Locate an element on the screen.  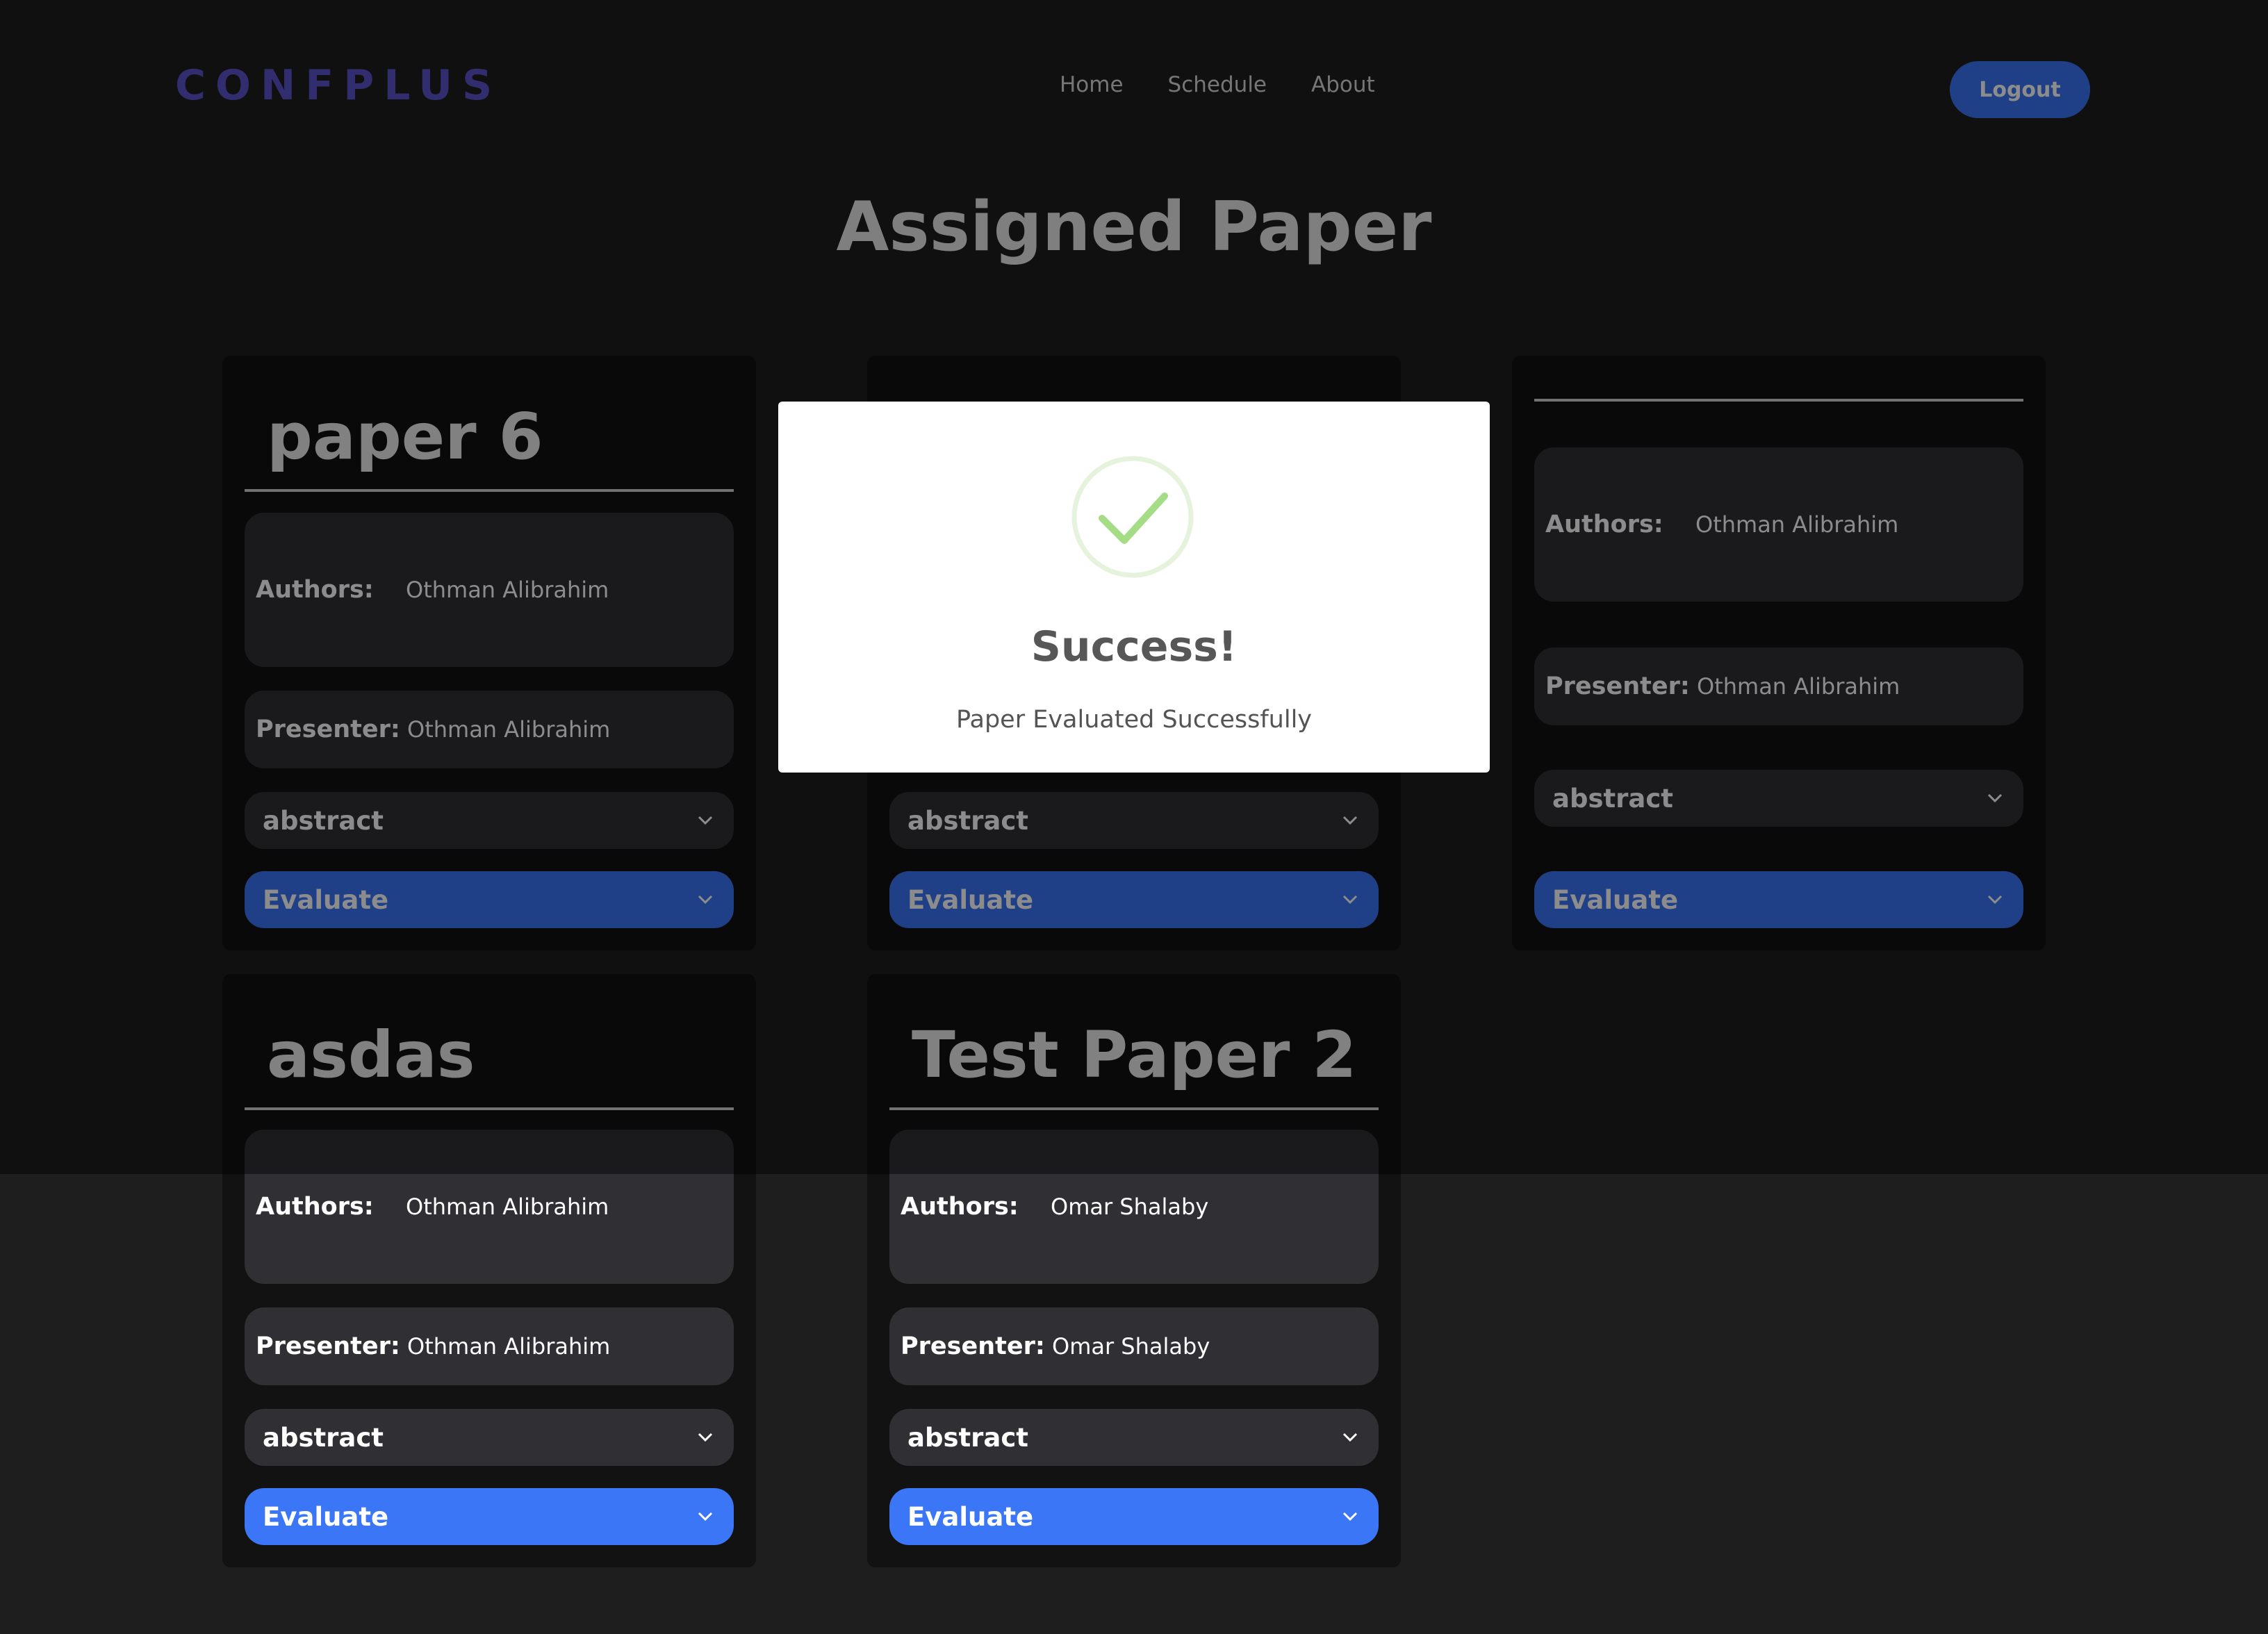
authors-value: Othman Alibrahim is located at coordinates (507, 1207).